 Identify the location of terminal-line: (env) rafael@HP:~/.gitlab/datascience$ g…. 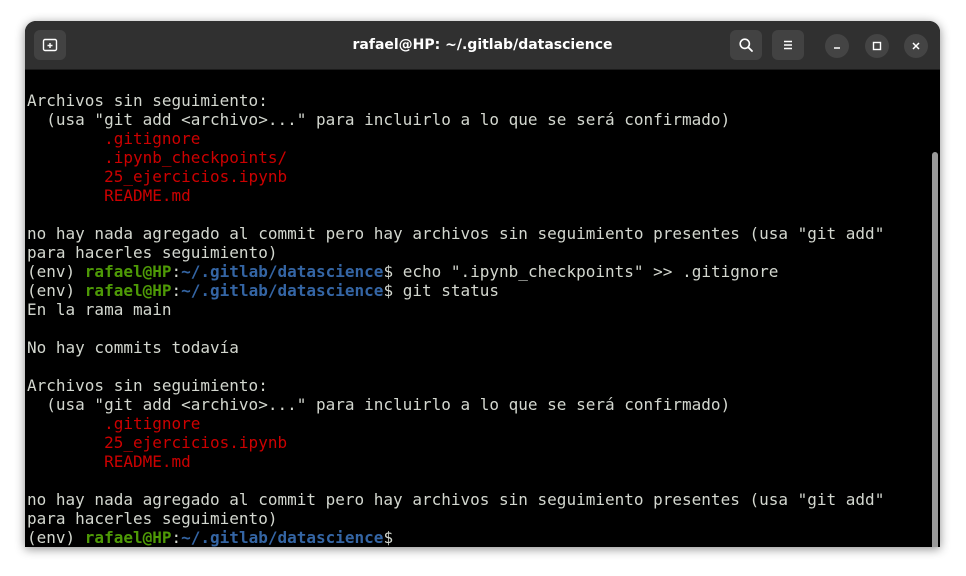
(455, 290).